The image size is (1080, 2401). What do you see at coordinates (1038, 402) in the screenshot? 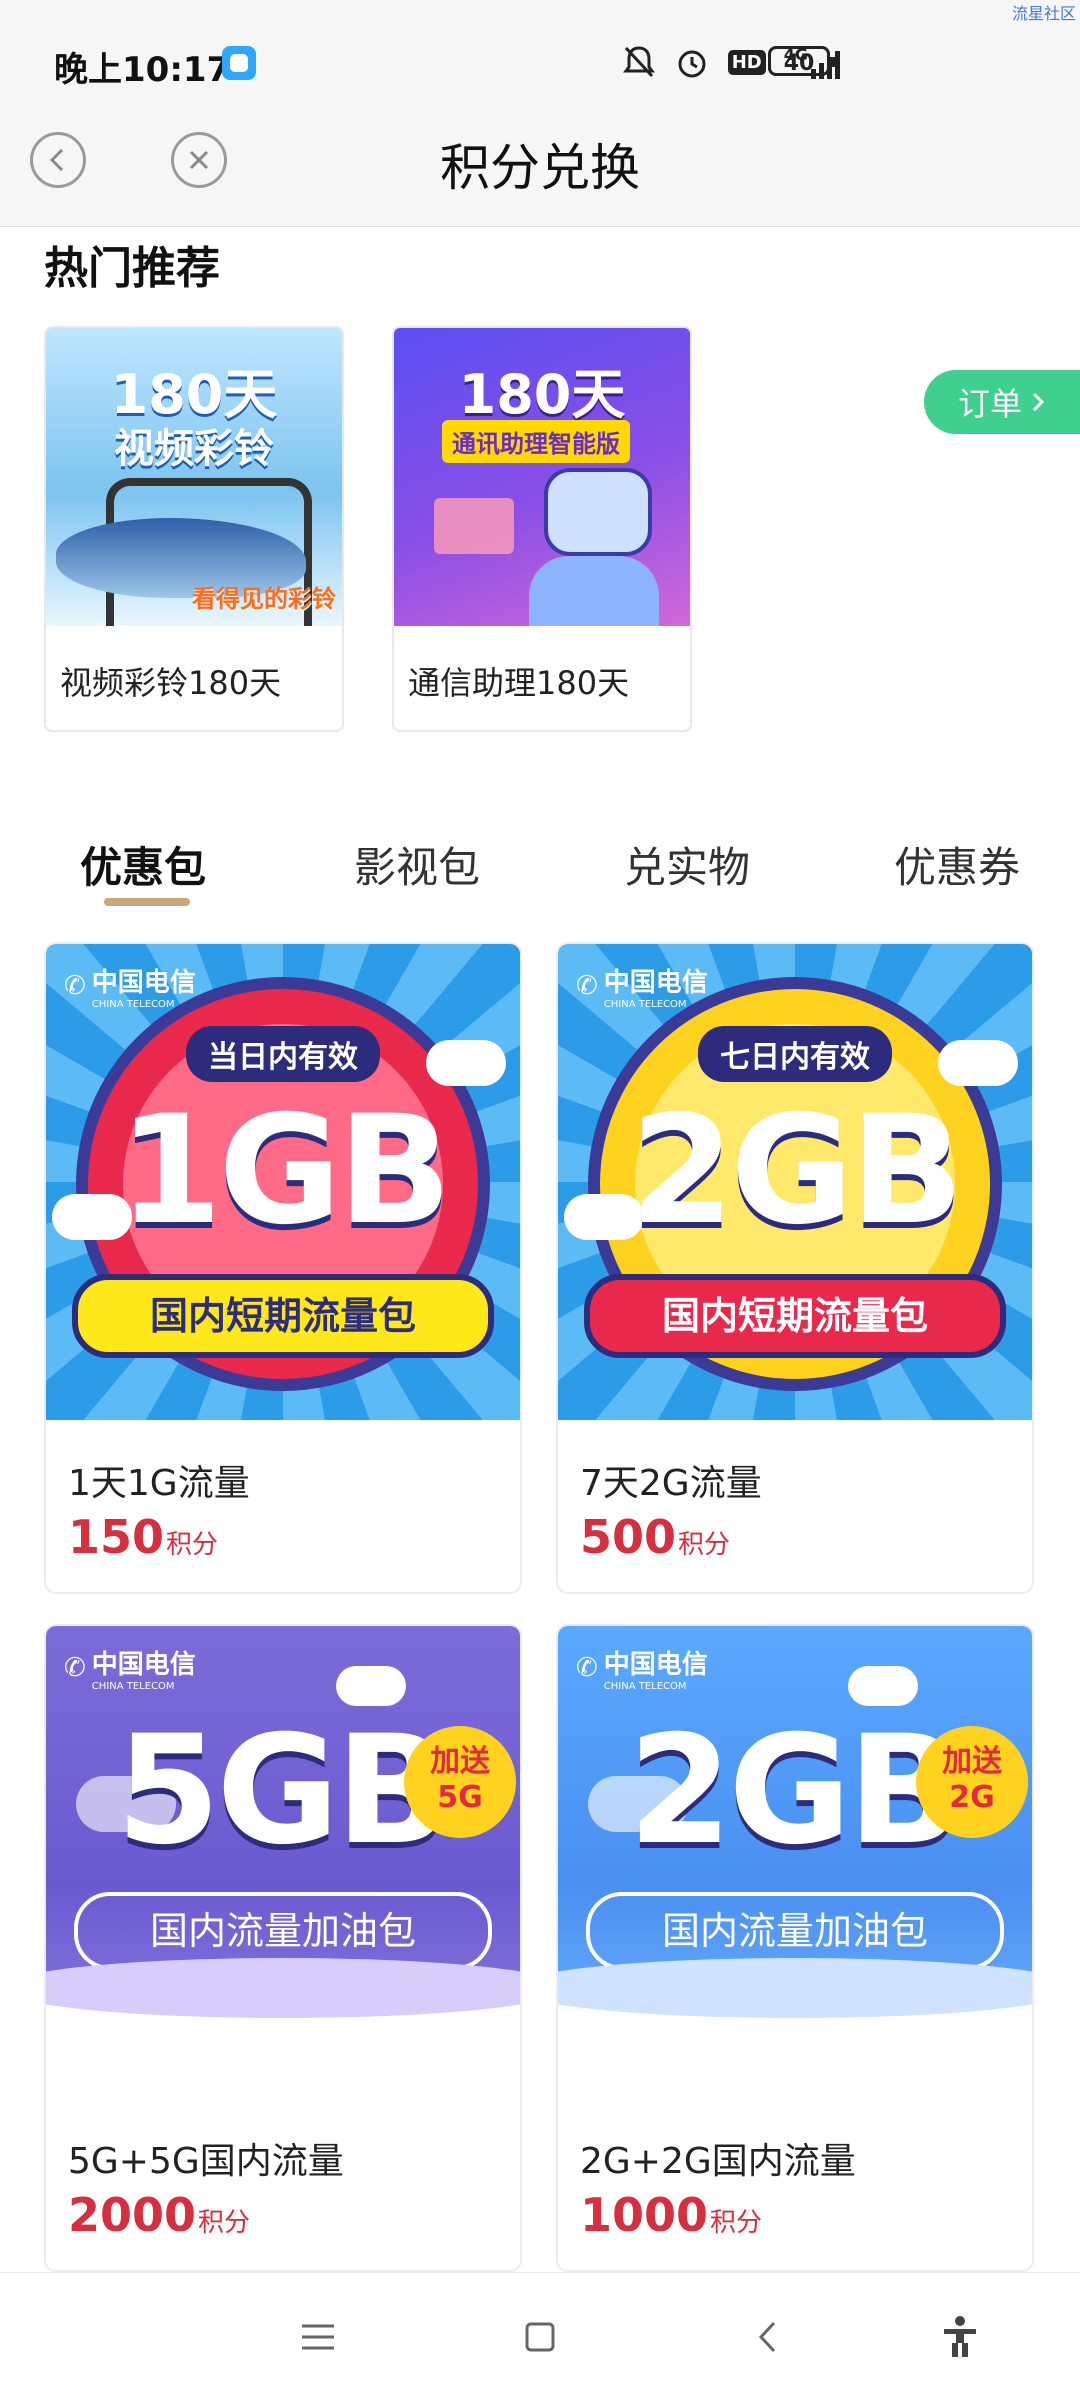
I see `chevron-right-icon` at bounding box center [1038, 402].